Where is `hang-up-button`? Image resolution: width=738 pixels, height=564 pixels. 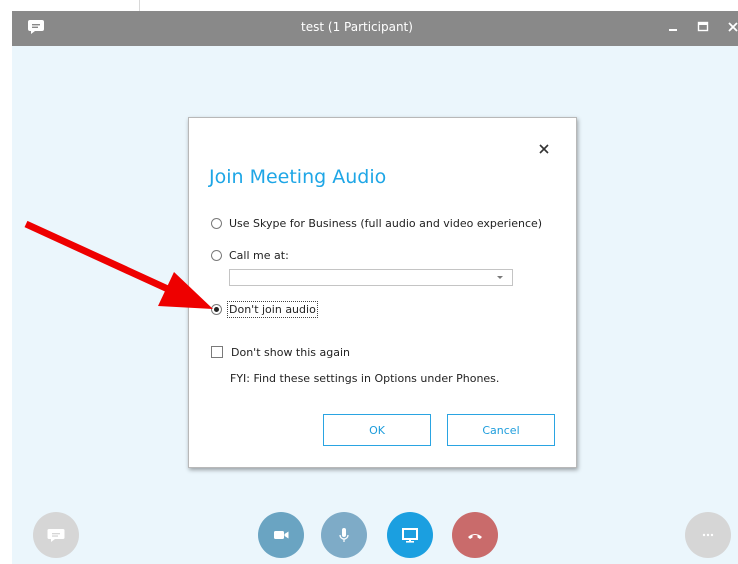
hang-up-button is located at coordinates (475, 535).